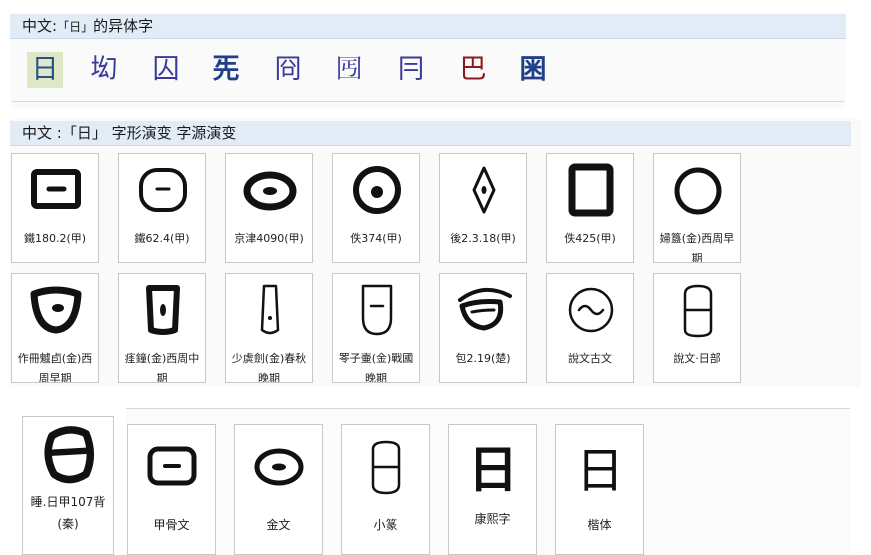 The height and width of the screenshot is (555, 871). I want to click on variant-char: 囚, so click(166, 70).